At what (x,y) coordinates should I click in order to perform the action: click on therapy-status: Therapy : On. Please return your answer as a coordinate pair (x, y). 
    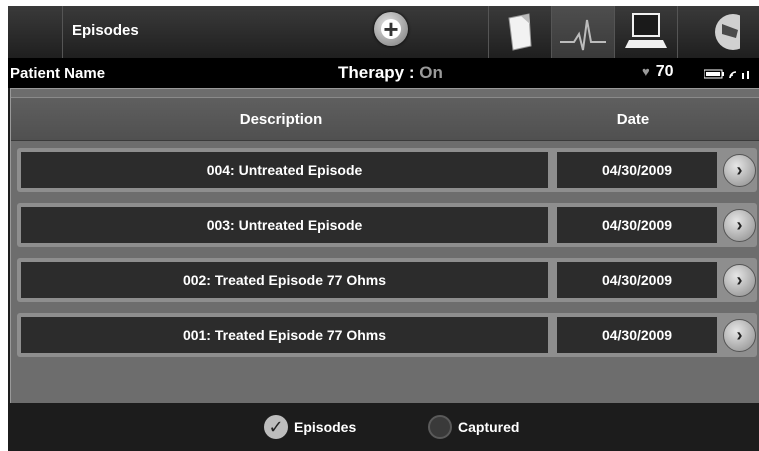
    Looking at the image, I should click on (390, 73).